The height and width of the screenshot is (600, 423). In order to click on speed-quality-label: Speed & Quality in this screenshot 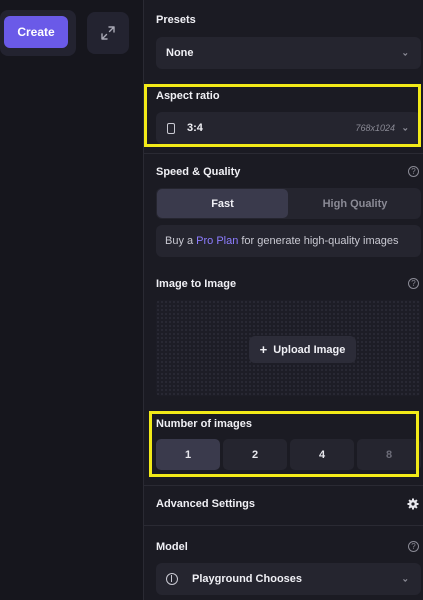, I will do `click(198, 172)`.